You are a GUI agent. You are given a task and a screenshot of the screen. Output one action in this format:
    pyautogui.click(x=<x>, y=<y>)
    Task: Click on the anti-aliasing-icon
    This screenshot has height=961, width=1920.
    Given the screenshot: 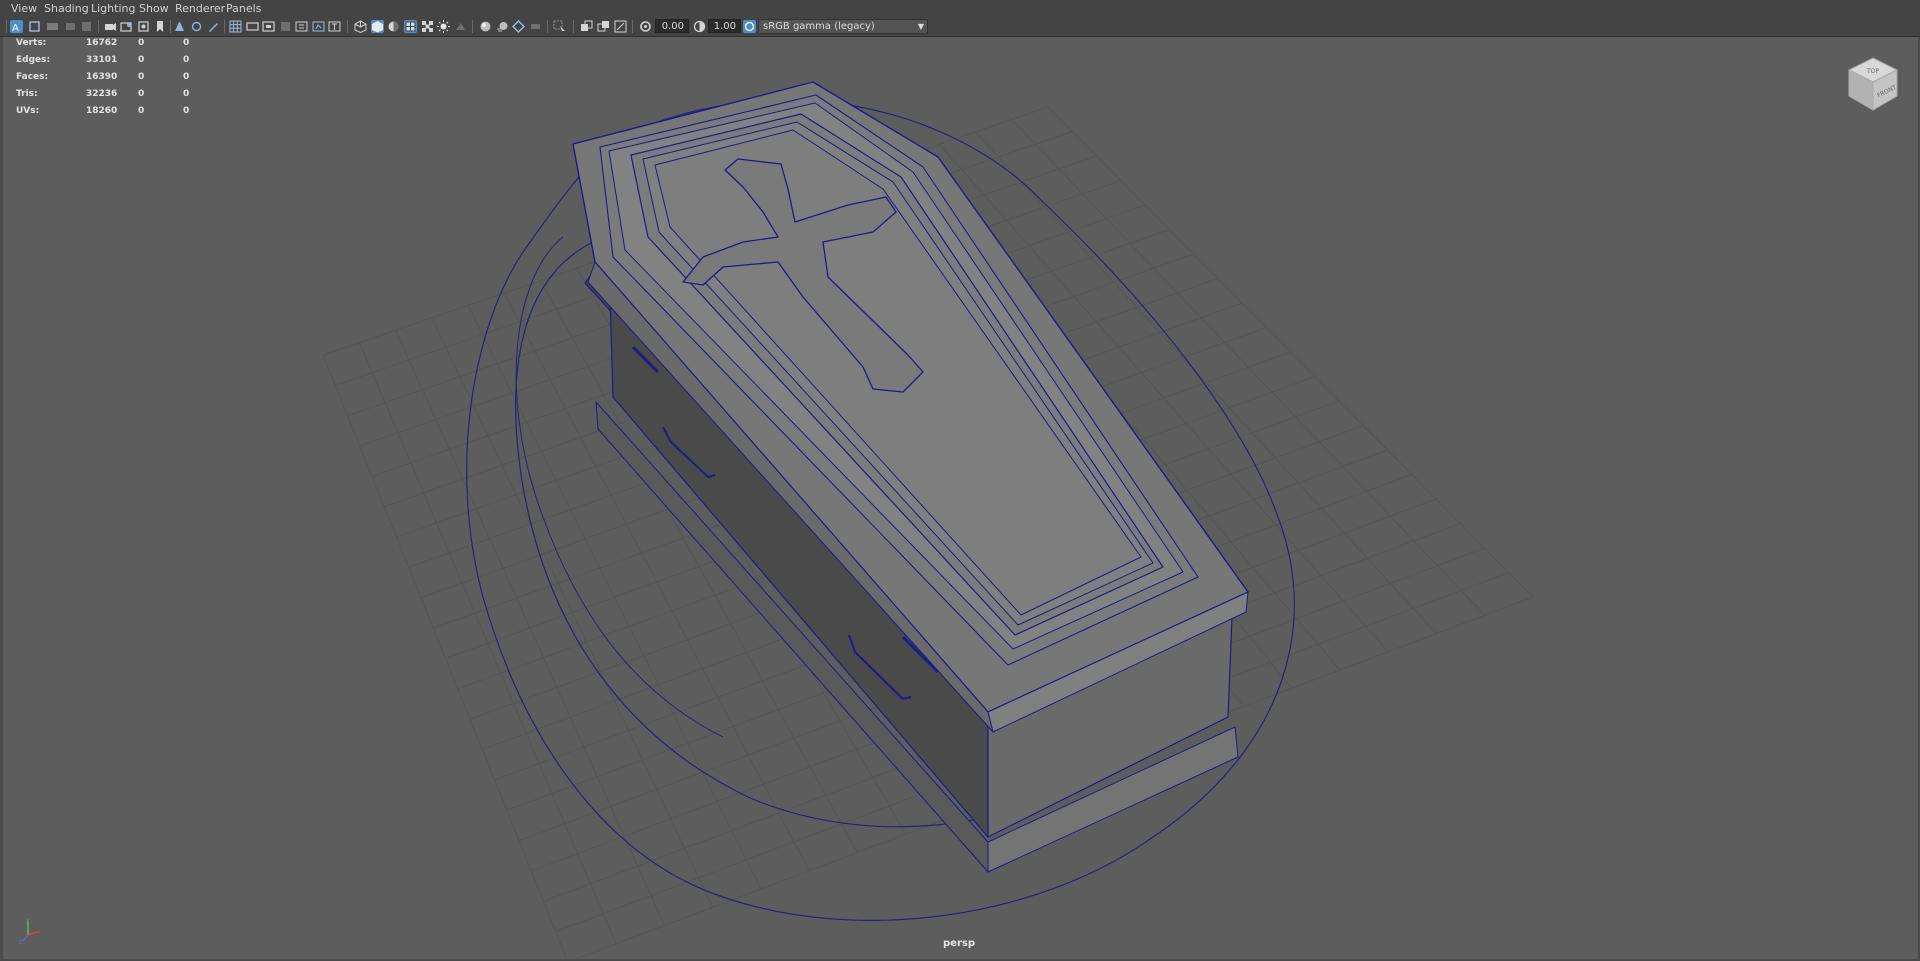 What is the action you would take?
    pyautogui.click(x=518, y=26)
    